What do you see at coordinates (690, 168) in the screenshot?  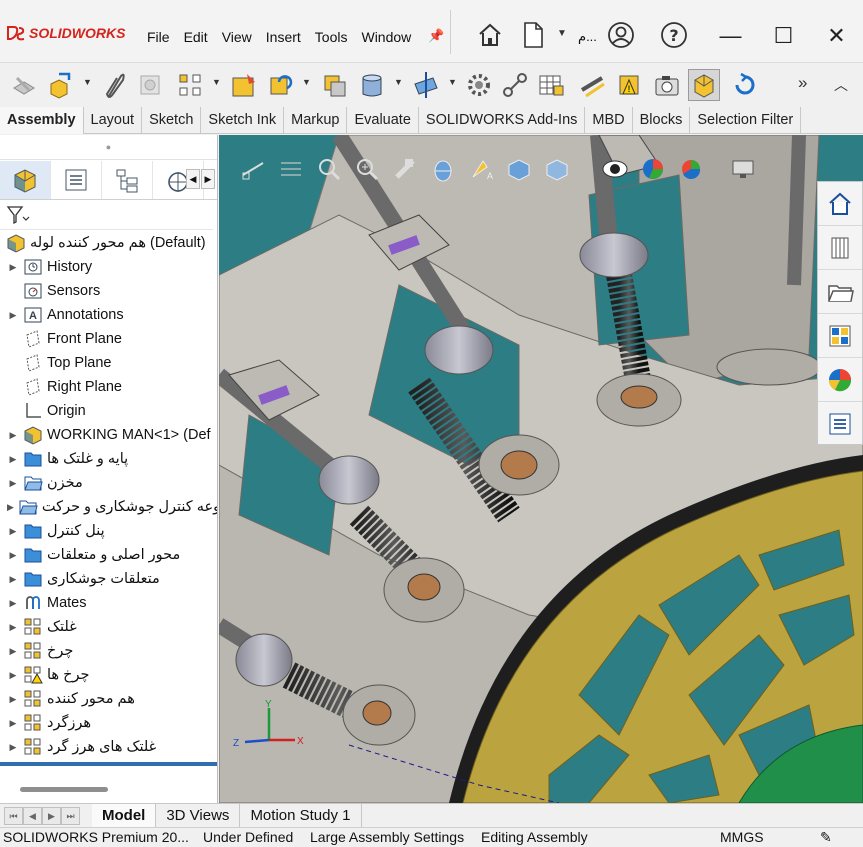 I see `view-settings-icon` at bounding box center [690, 168].